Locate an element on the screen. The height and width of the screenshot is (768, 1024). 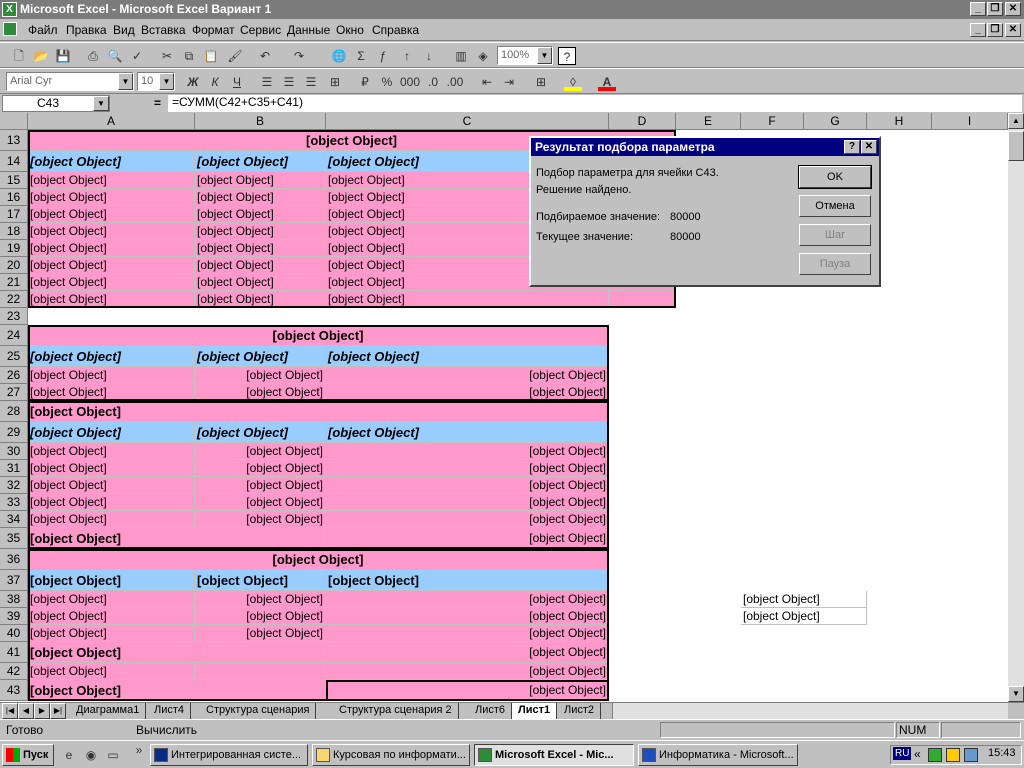
menu-insert: Вставка is located at coordinates (163, 30).